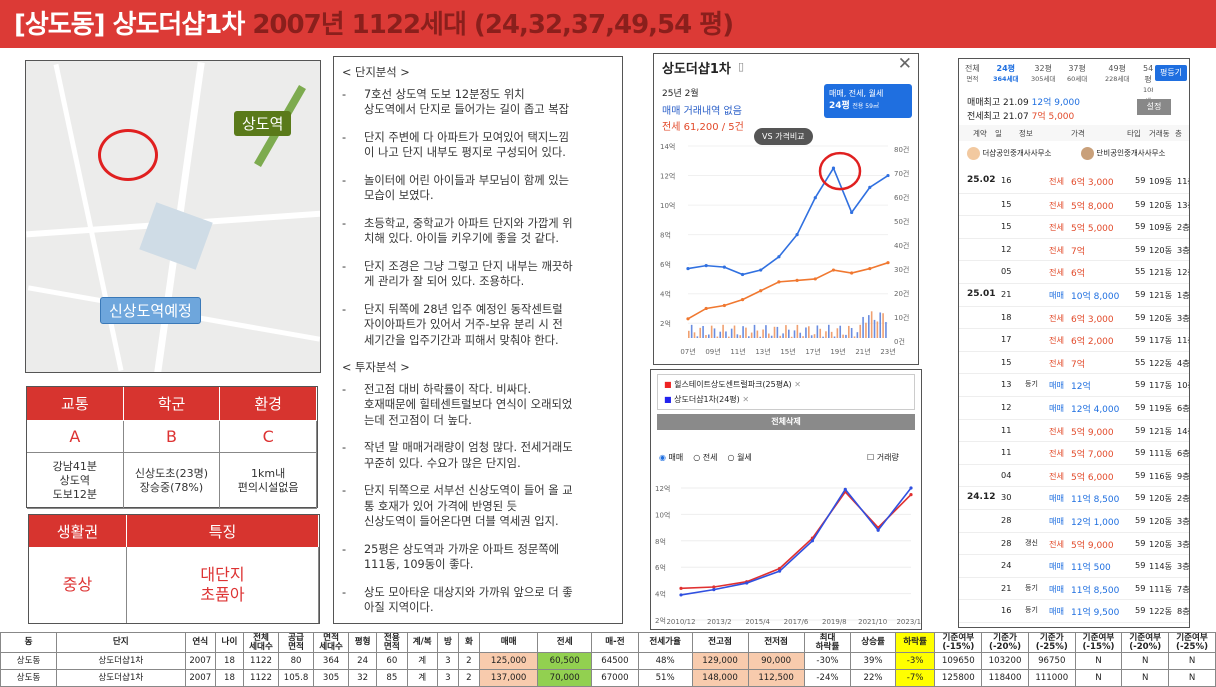 The height and width of the screenshot is (687, 1216). I want to click on table-cell: 125,000, so click(508, 661).